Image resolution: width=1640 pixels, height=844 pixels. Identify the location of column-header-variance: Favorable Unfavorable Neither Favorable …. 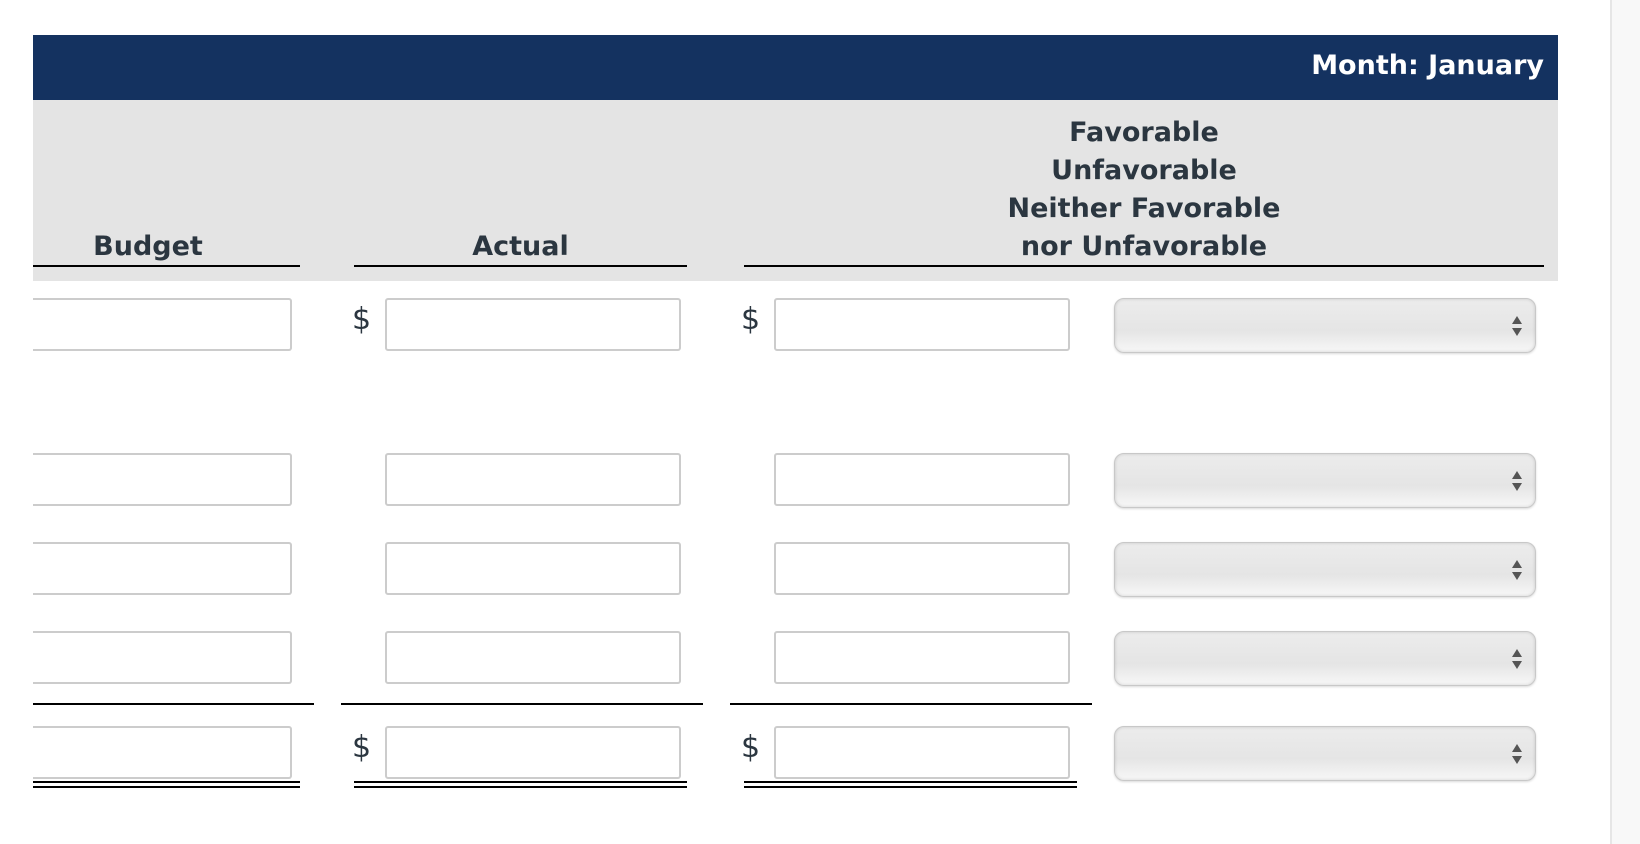
(1144, 190).